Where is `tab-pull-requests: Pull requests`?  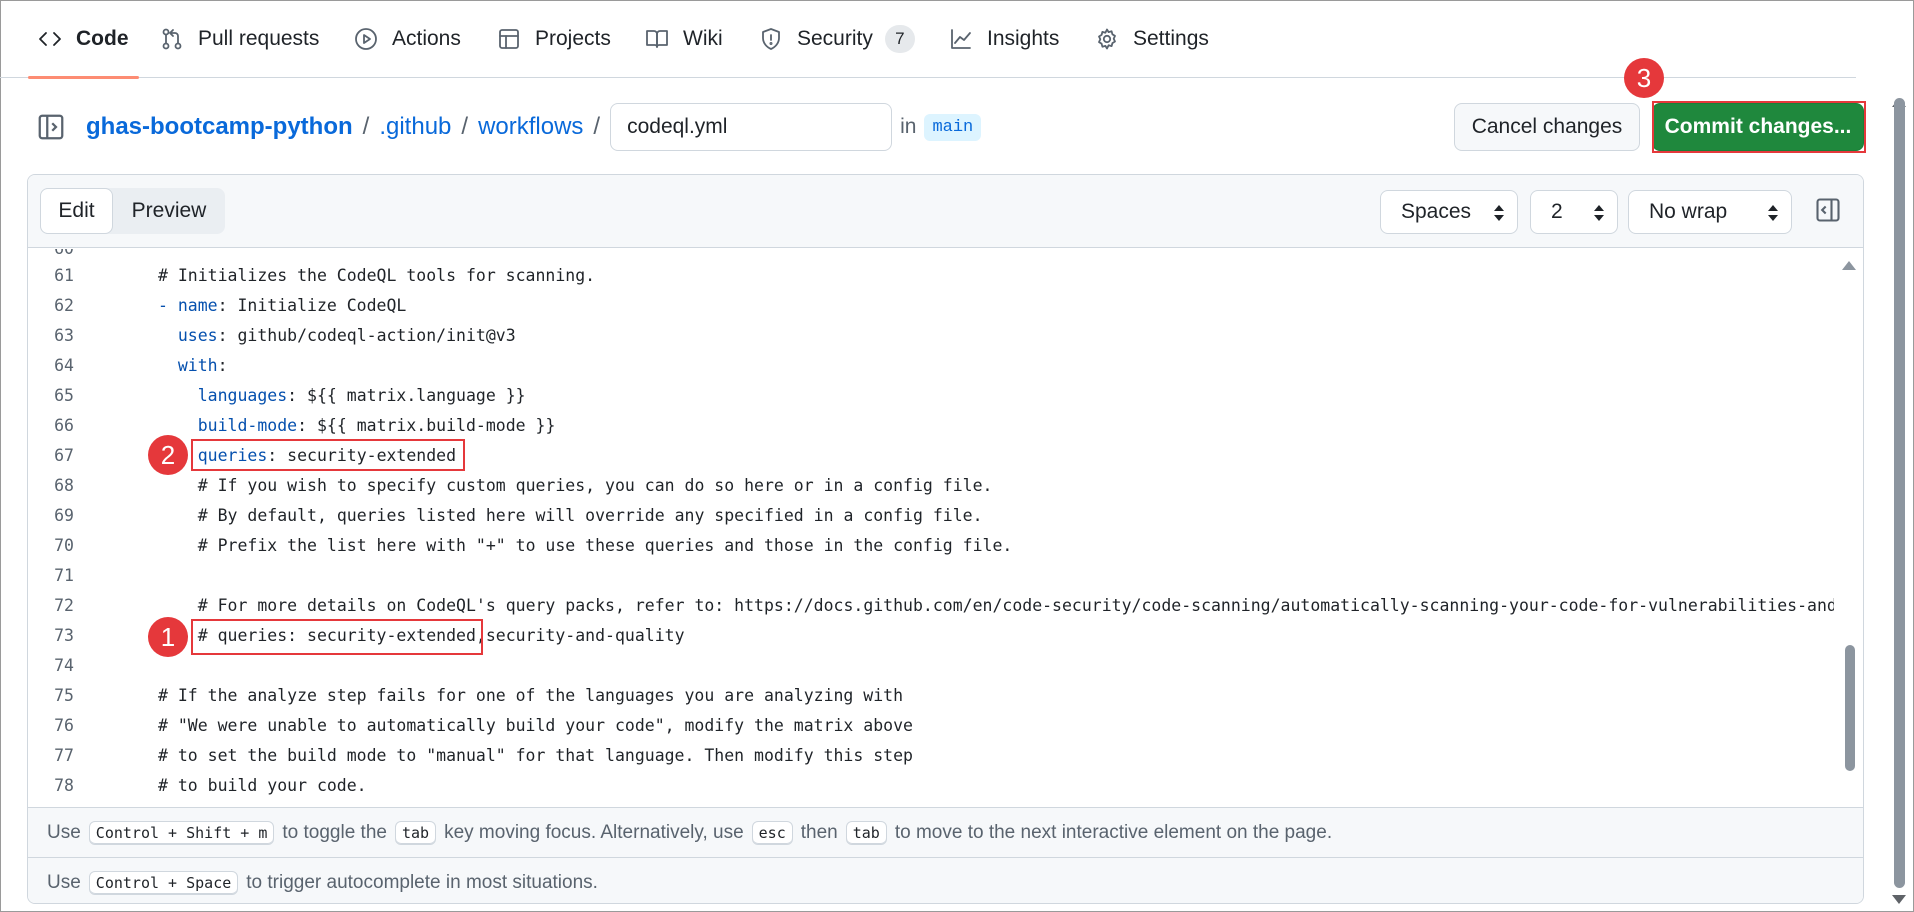 tab-pull-requests: Pull requests is located at coordinates (239, 39).